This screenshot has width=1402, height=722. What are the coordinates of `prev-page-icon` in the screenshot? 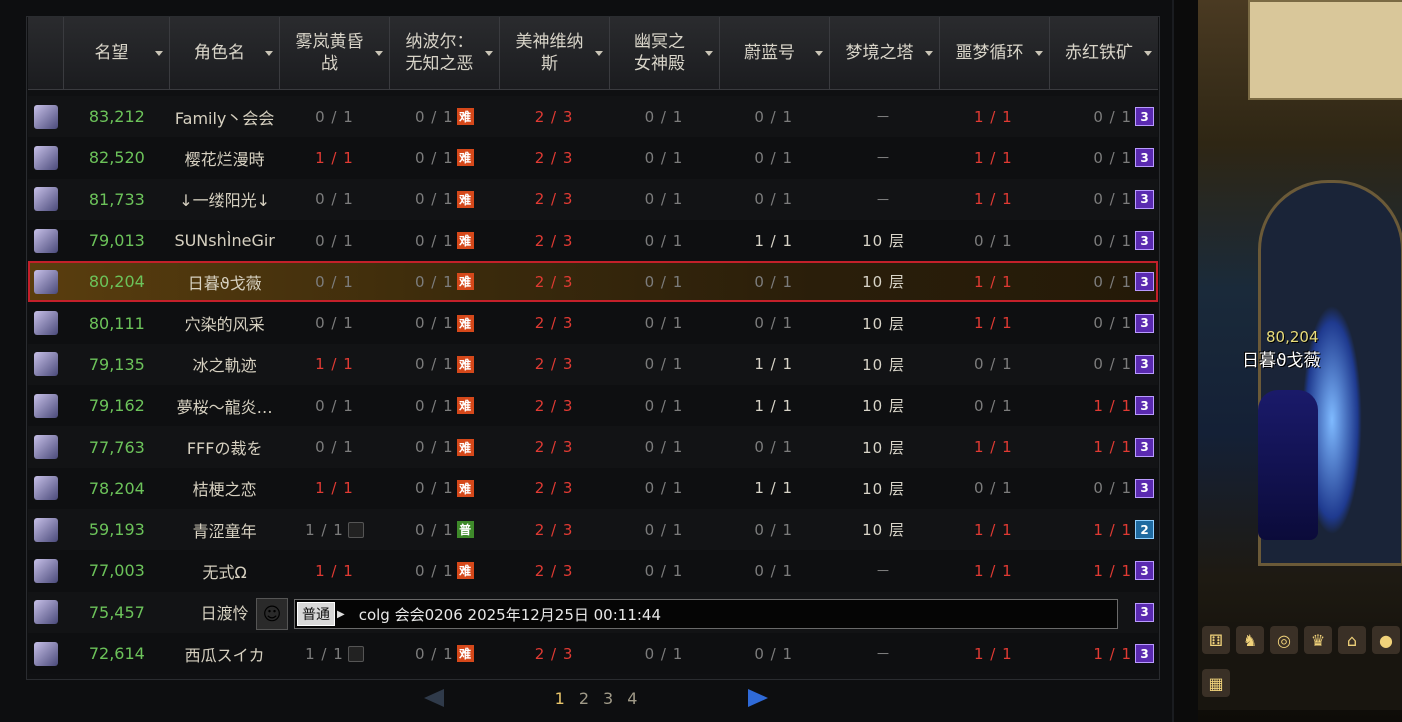 It's located at (434, 698).